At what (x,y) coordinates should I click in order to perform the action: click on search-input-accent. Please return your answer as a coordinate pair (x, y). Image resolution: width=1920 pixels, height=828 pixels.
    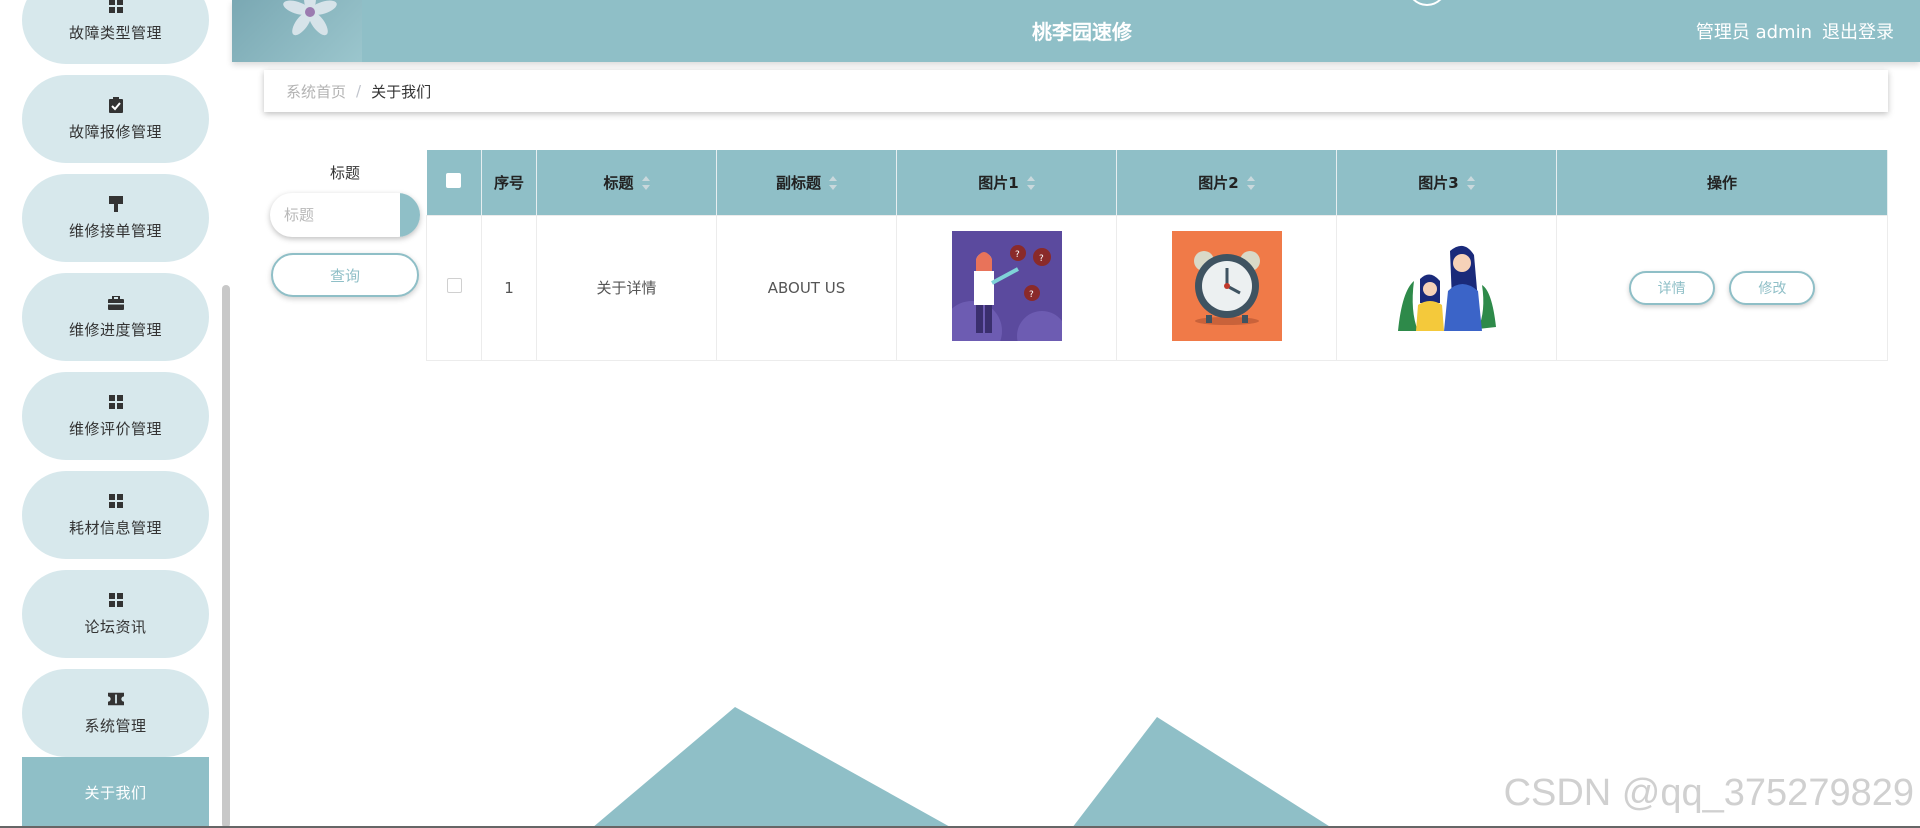
    Looking at the image, I should click on (410, 215).